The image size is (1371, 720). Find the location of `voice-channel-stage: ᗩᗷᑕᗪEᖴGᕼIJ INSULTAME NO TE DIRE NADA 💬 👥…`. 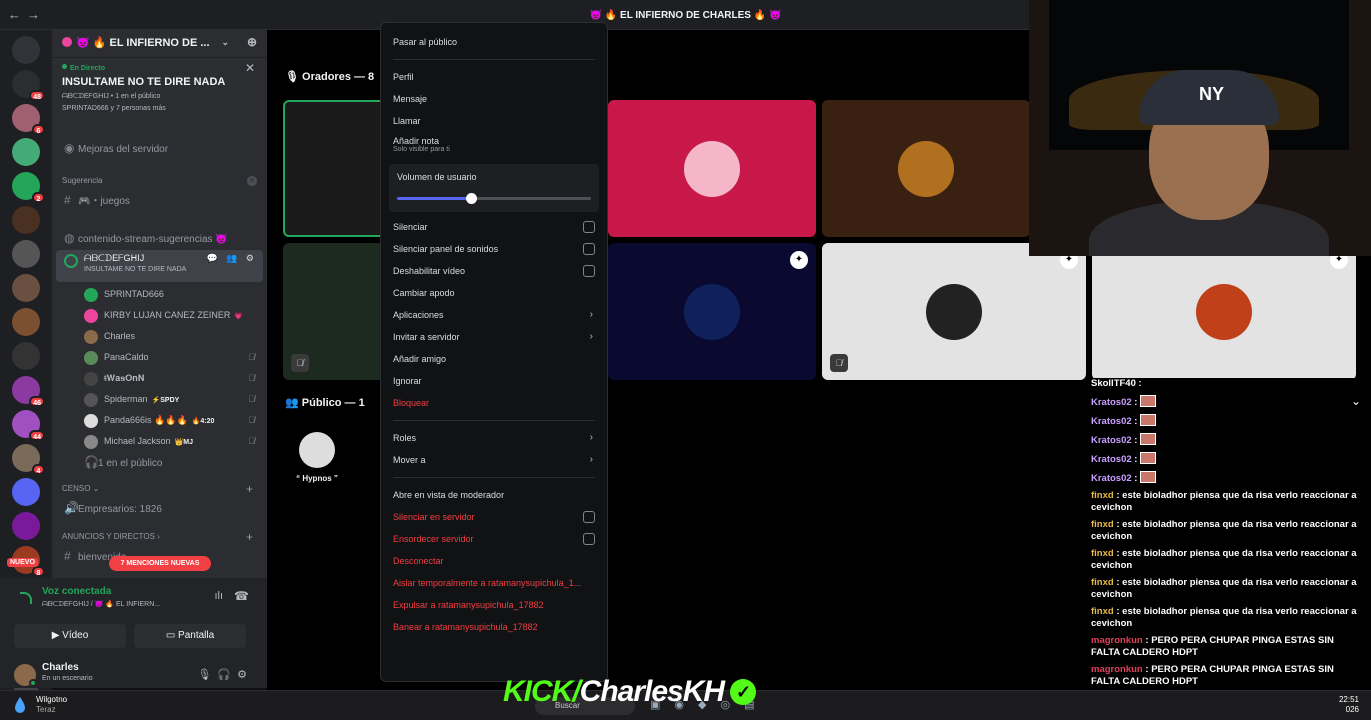

voice-channel-stage: ᗩᗷᑕᗪEᖴGᕼIJ INSULTAME NO TE DIRE NADA 💬 👥… is located at coordinates (159, 266).